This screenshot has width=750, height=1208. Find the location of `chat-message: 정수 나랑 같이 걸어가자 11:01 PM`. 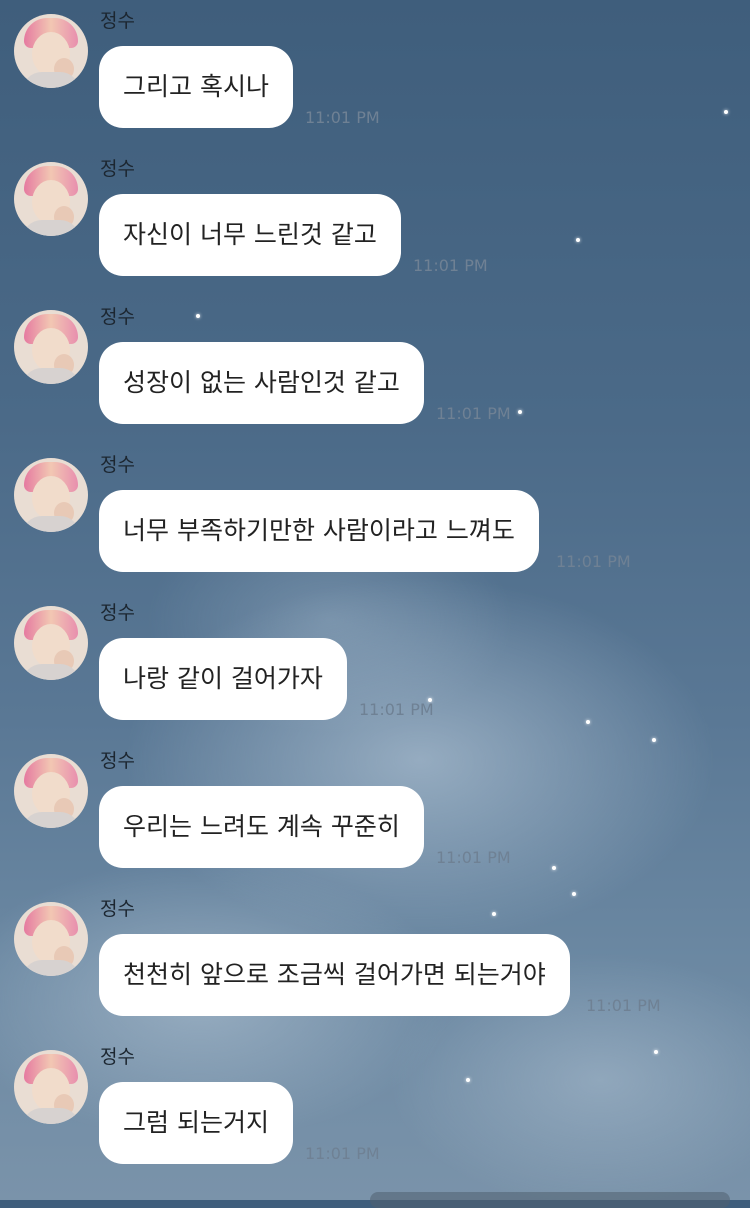

chat-message: 정수 나랑 같이 걸어가자 11:01 PM is located at coordinates (375, 666).